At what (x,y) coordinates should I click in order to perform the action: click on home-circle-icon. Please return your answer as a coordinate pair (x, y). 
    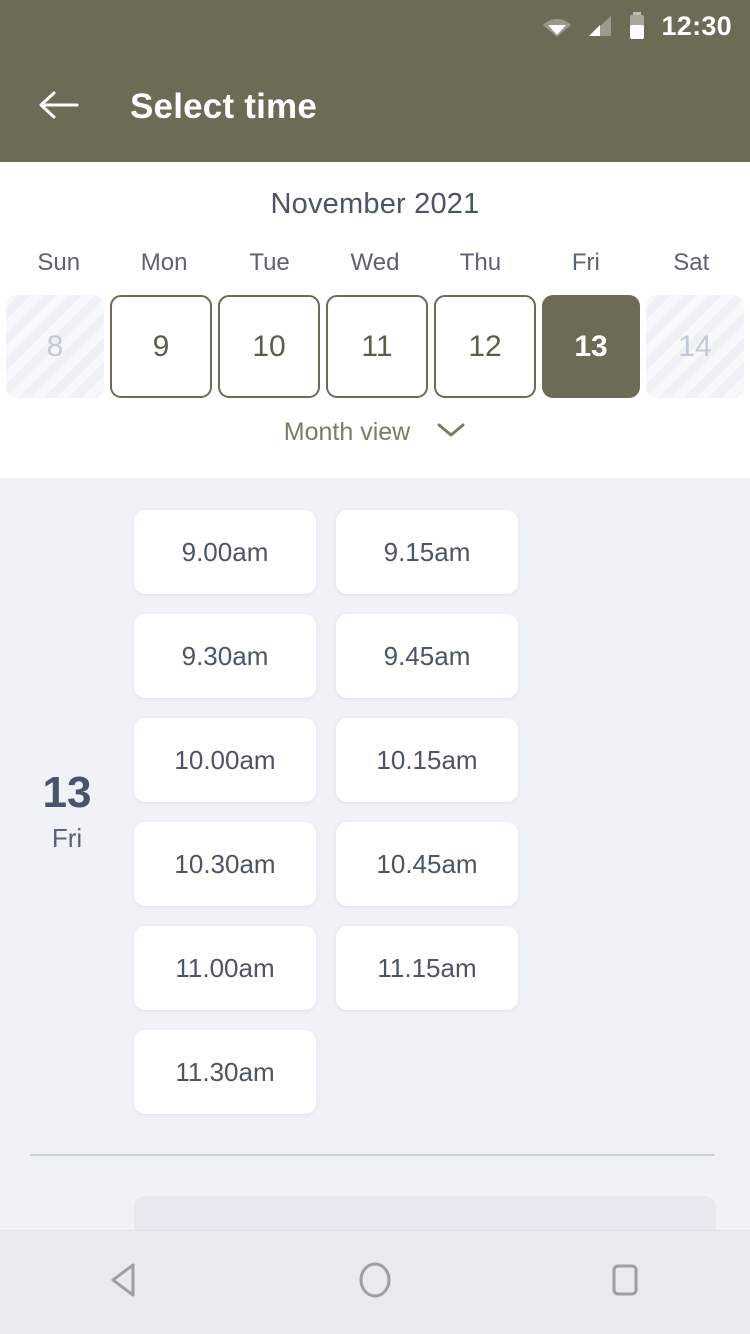
    Looking at the image, I should click on (375, 1282).